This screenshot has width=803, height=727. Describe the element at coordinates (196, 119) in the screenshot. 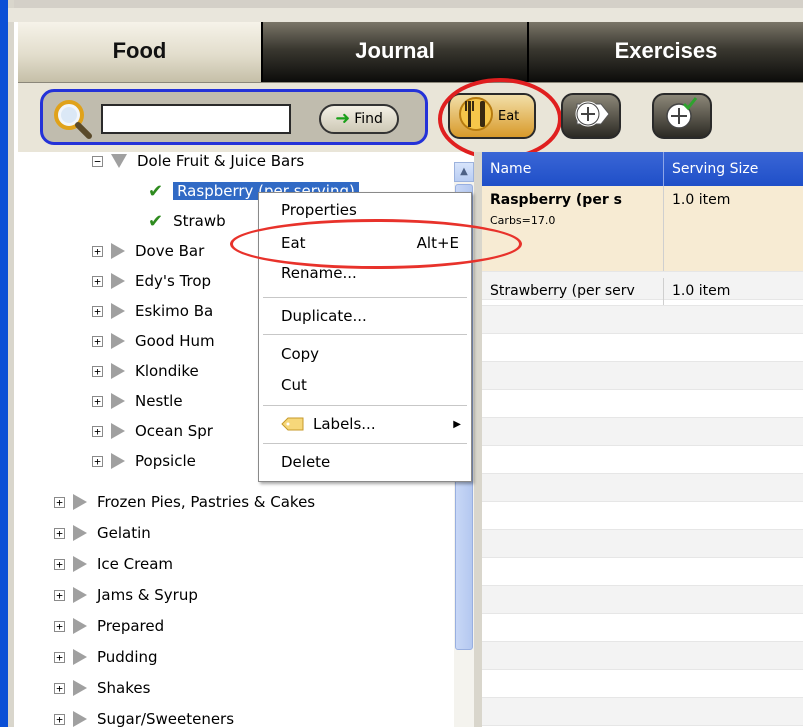

I see `search-input` at that location.